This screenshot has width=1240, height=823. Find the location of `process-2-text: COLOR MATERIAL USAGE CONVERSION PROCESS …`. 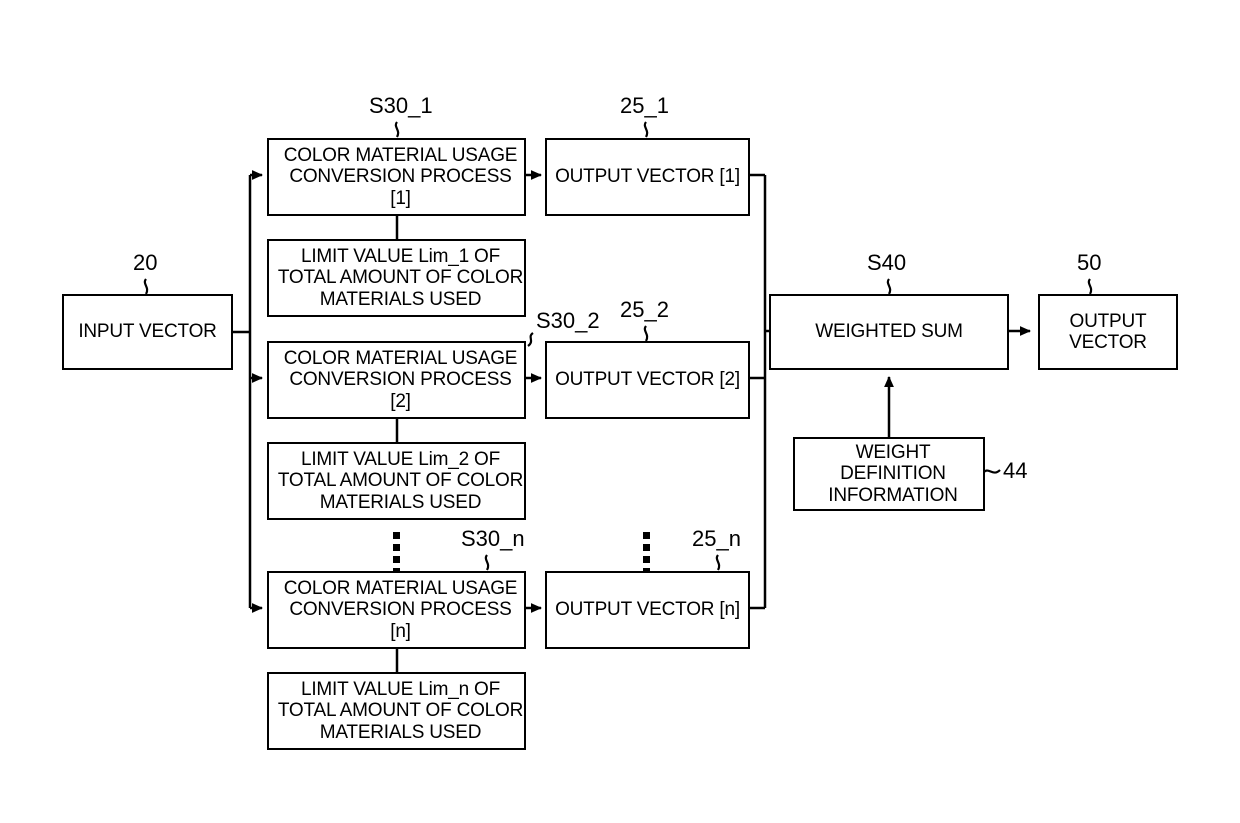

process-2-text: COLOR MATERIAL USAGE CONVERSION PROCESS … is located at coordinates (396, 380).